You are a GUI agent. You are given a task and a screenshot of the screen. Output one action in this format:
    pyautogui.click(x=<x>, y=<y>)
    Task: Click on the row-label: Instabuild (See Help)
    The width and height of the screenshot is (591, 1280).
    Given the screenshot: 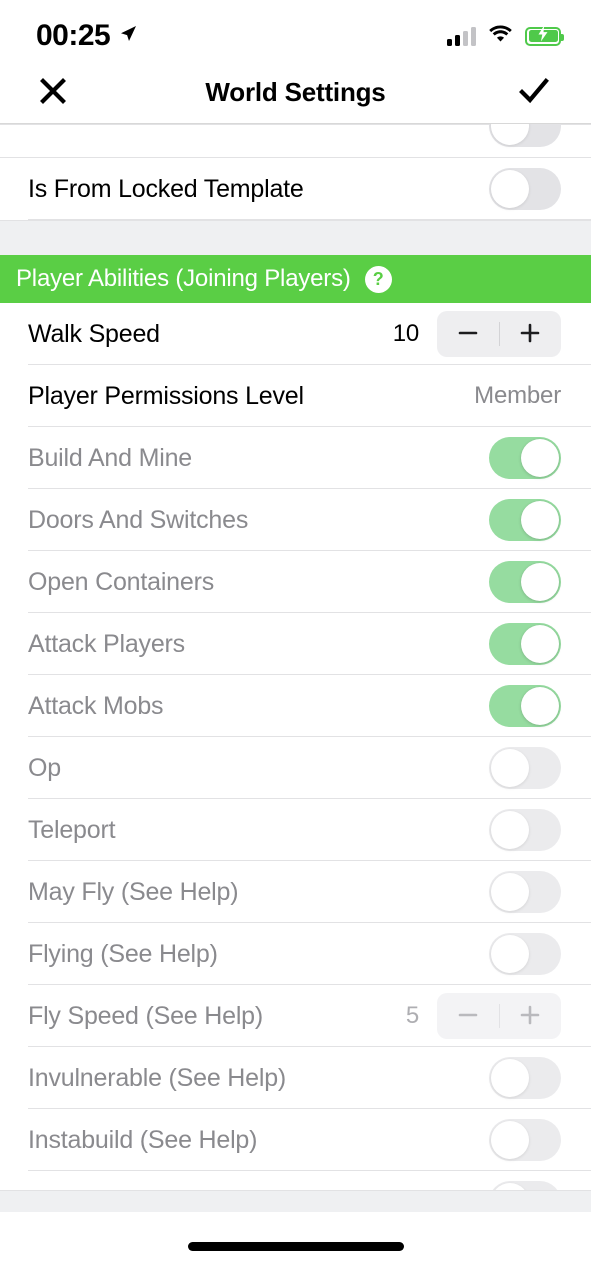 What is the action you would take?
    pyautogui.click(x=143, y=1139)
    